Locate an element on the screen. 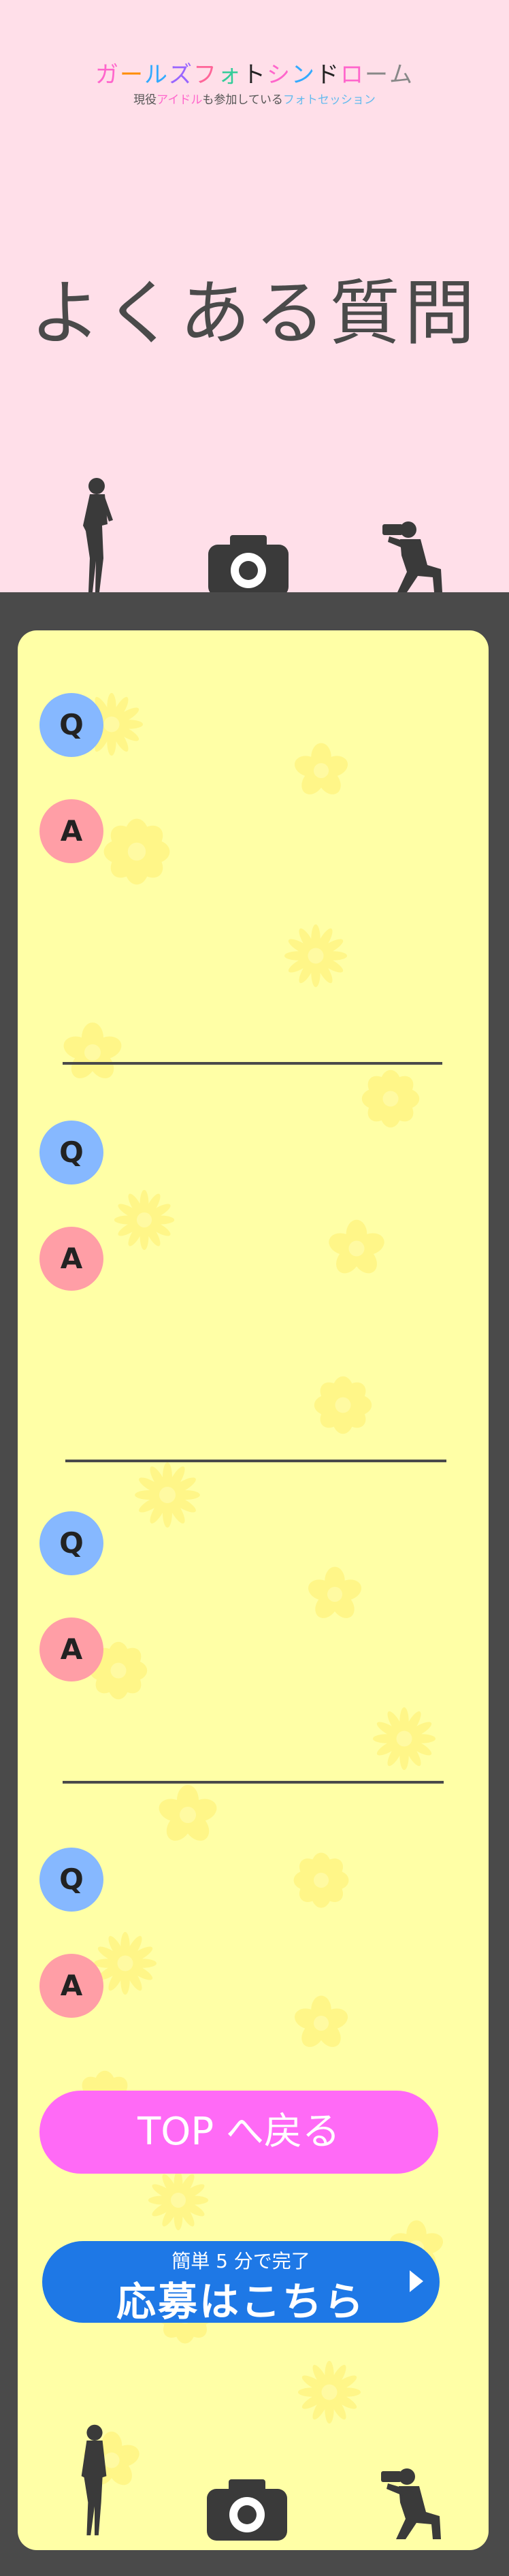 The image size is (509, 2576). logo-char: ル is located at coordinates (156, 75).